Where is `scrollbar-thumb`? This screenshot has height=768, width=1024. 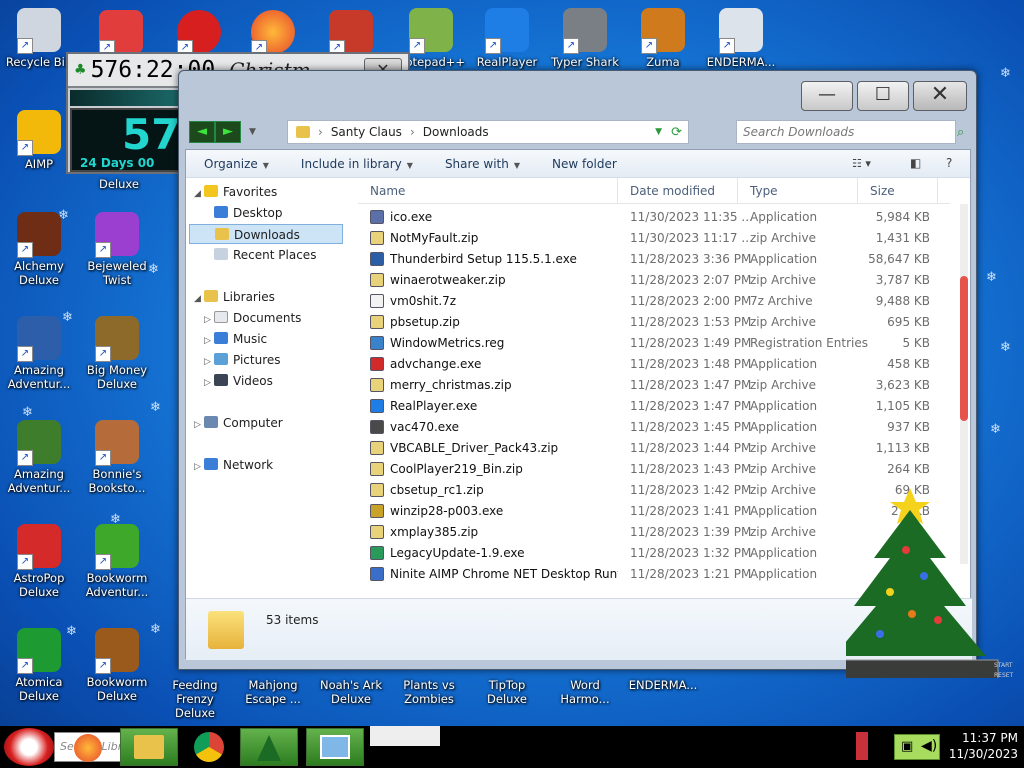 scrollbar-thumb is located at coordinates (964, 348).